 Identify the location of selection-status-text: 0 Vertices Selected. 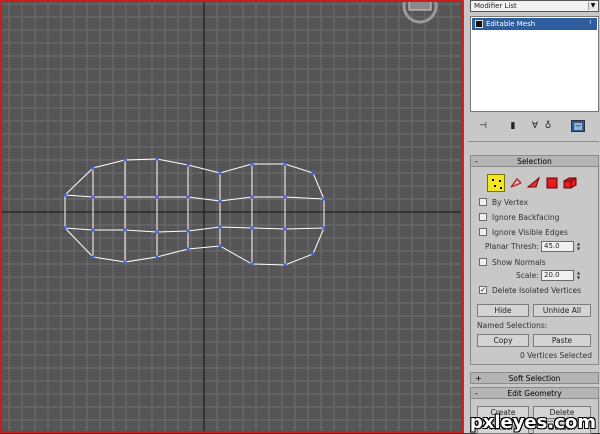
(556, 355).